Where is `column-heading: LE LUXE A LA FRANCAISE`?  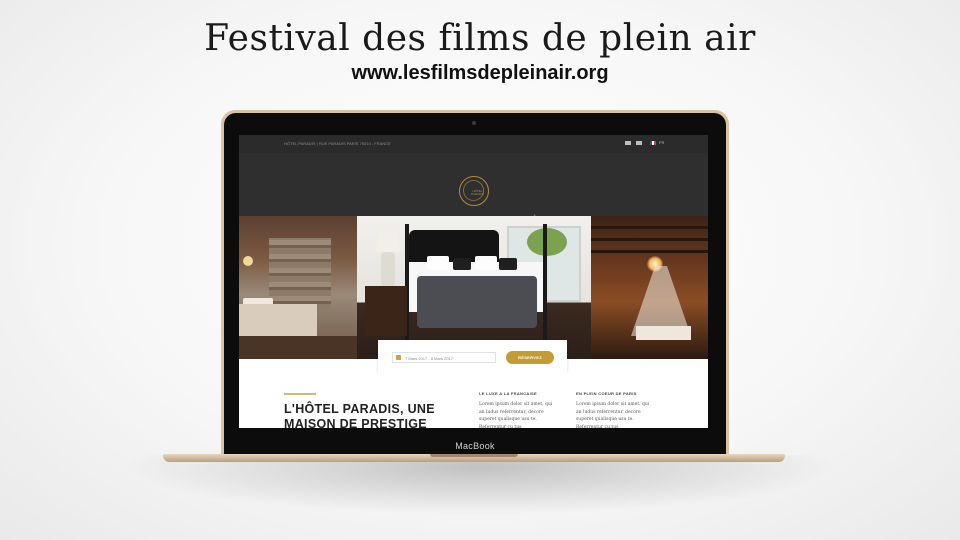 column-heading: LE LUXE A LA FRANCAISE is located at coordinates (508, 393).